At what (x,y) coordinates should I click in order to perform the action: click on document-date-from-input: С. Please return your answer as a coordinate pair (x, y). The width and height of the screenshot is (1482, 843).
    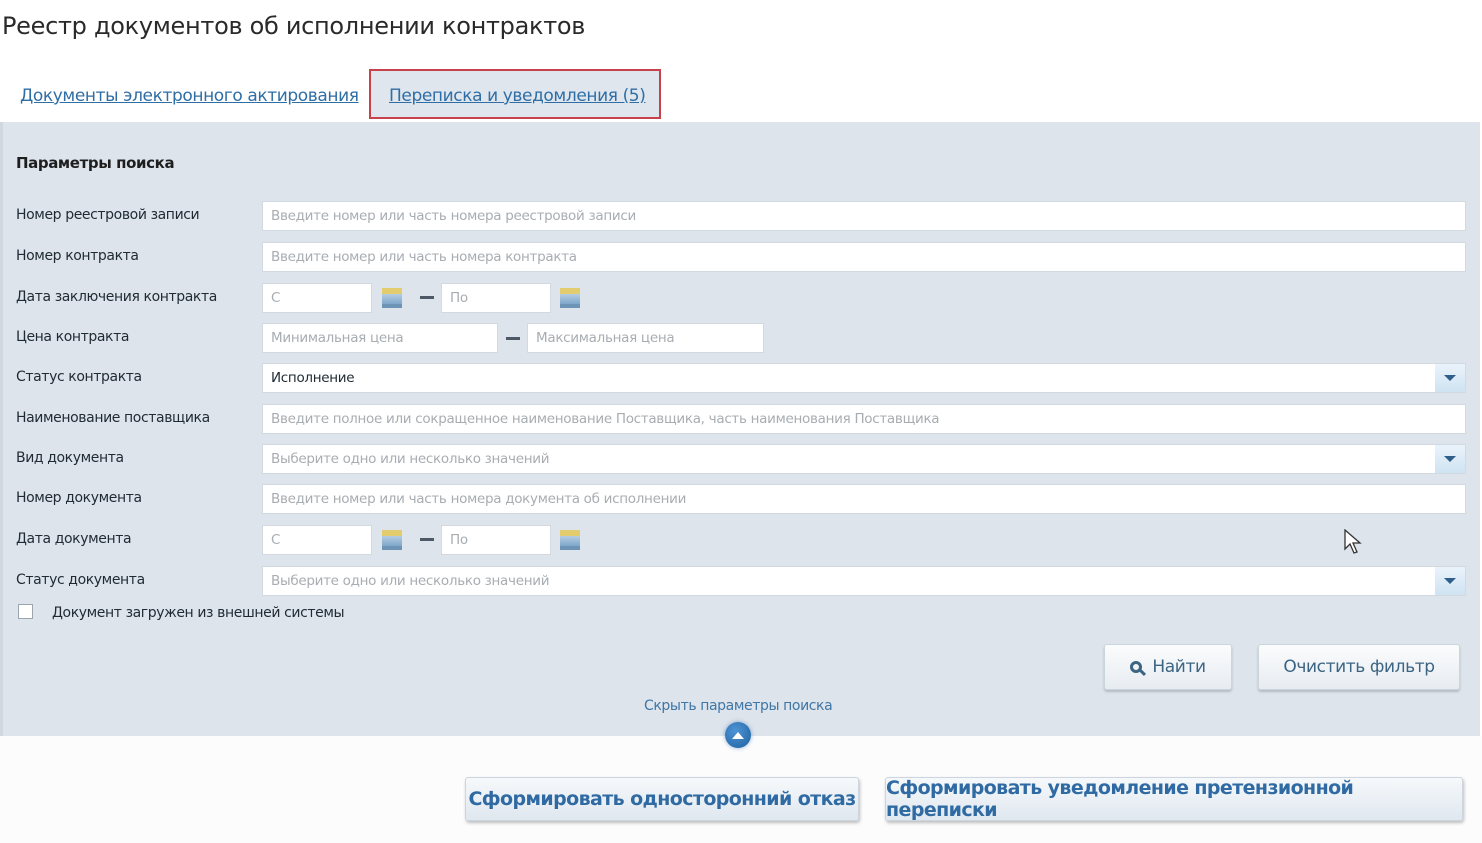
    Looking at the image, I should click on (317, 540).